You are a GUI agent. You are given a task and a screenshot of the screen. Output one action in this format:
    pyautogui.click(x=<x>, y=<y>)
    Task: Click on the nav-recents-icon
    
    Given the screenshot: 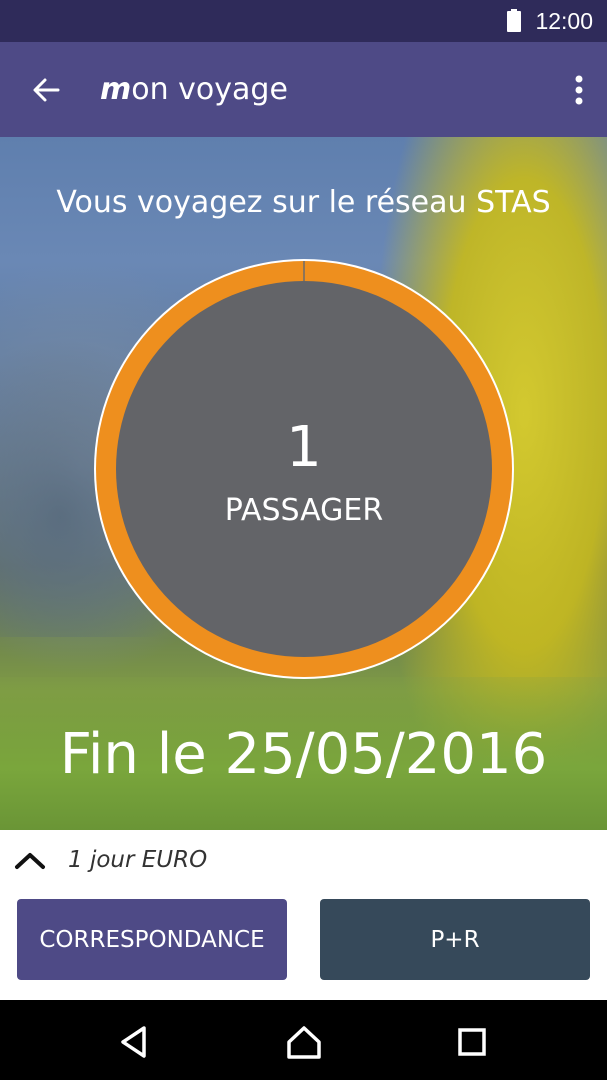 What is the action you would take?
    pyautogui.click(x=472, y=1042)
    